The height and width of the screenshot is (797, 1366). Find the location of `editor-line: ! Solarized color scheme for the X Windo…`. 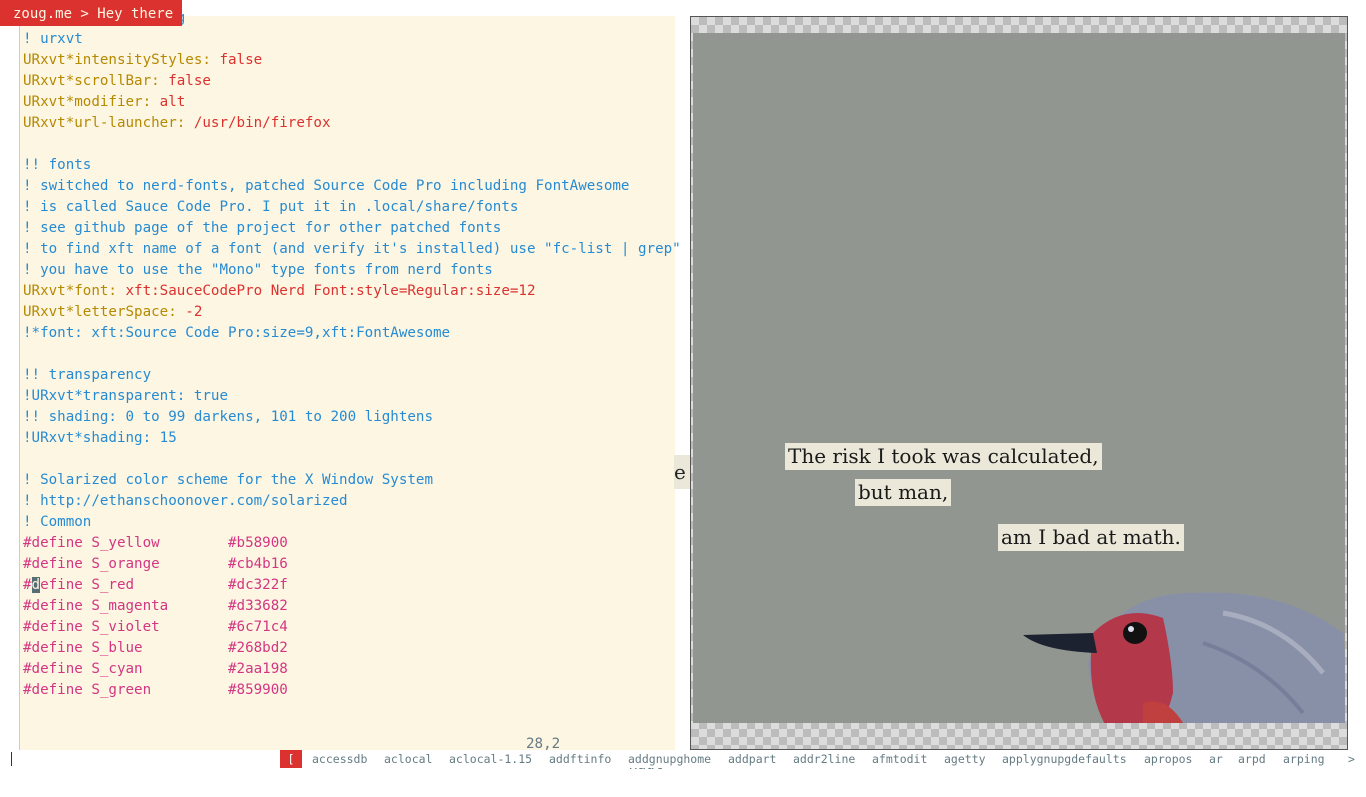

editor-line: ! Solarized color scheme for the X Windo… is located at coordinates (352, 480).